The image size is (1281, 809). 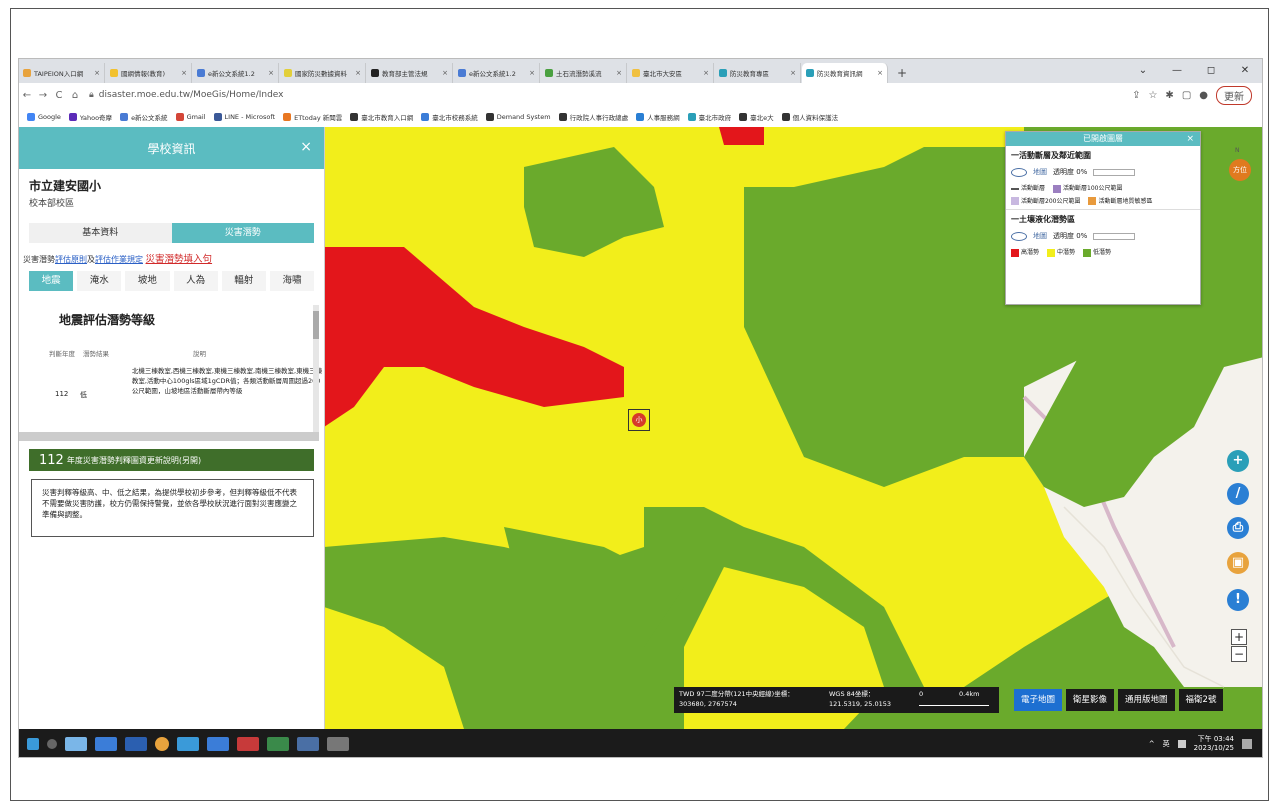 I want to click on forward-icon: →, so click(x=43, y=95).